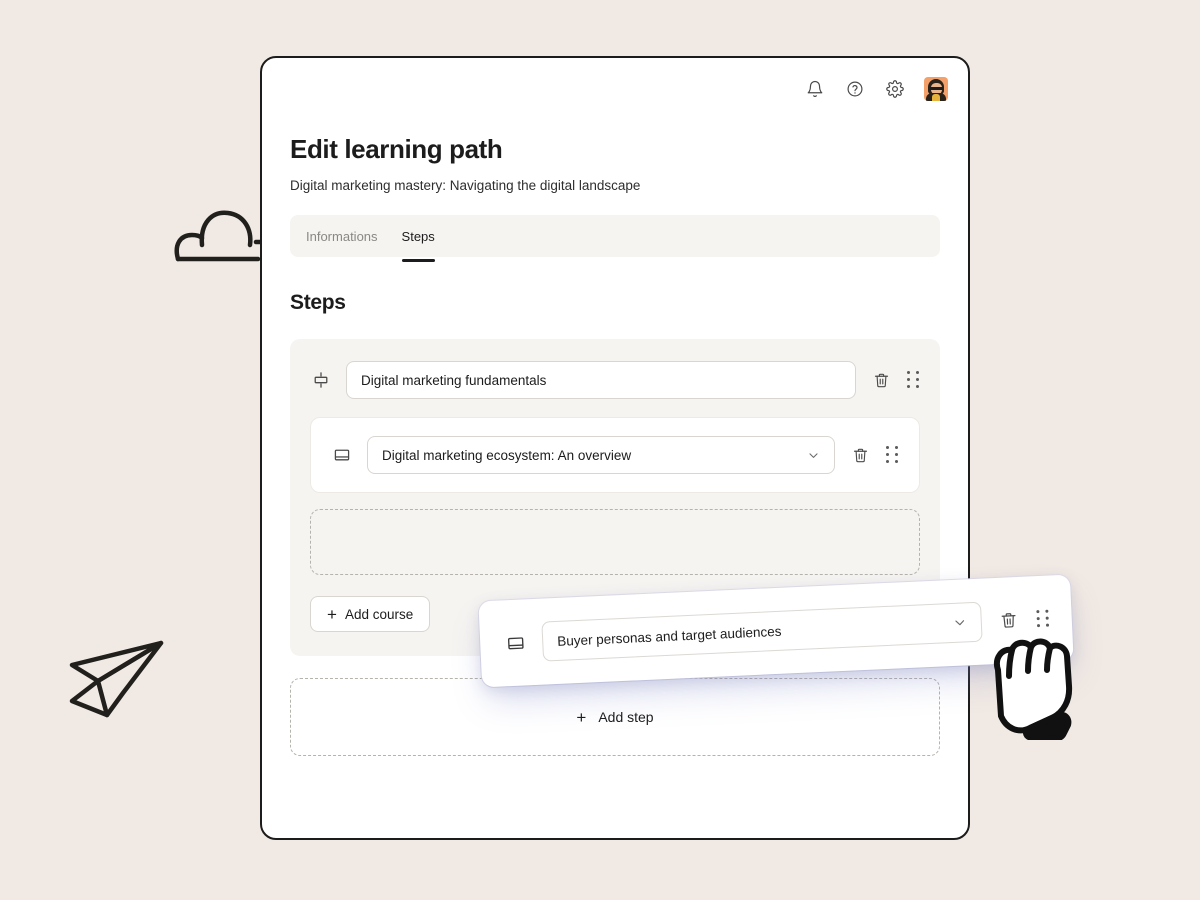  I want to click on page-title: Edit learning path, so click(396, 149).